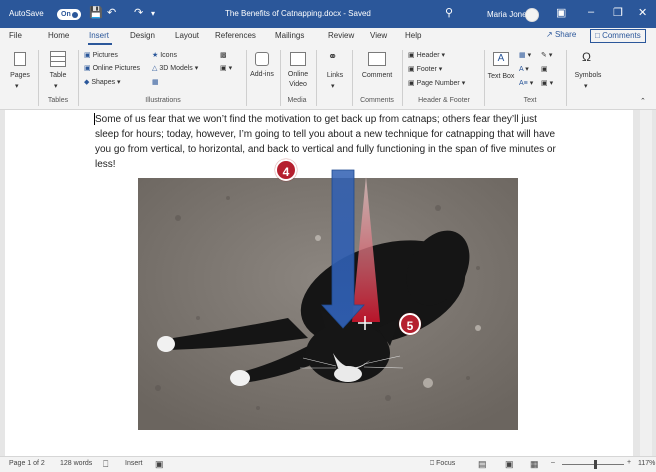  Describe the element at coordinates (553, 462) in the screenshot. I see `zoom-out-icon: –` at that location.